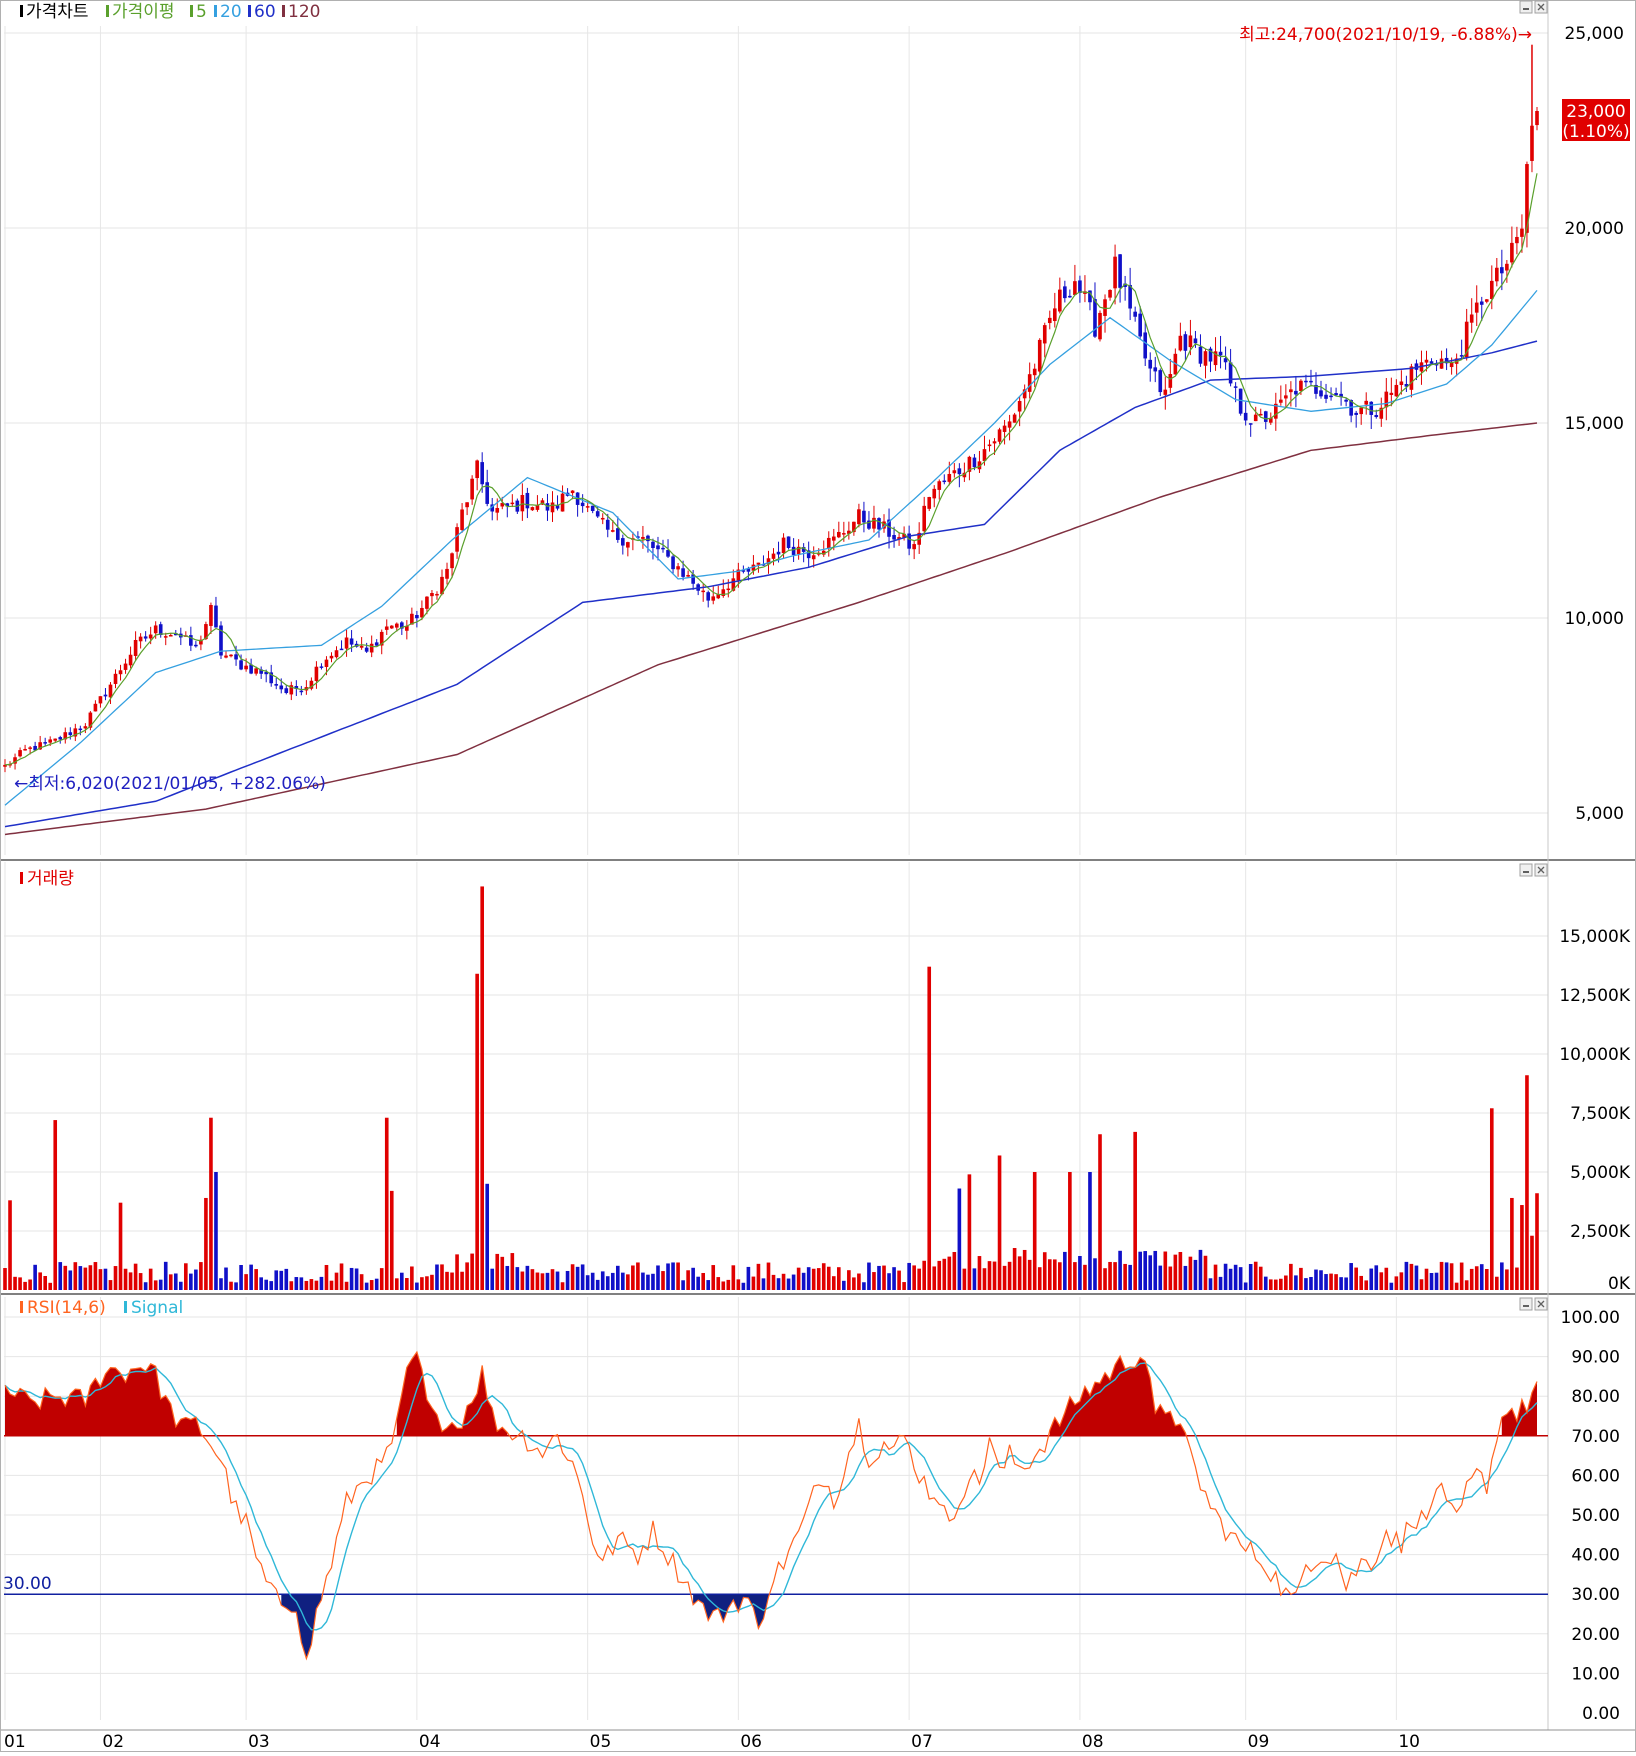  What do you see at coordinates (50, 879) in the screenshot?
I see `volume-legend: 거래량` at bounding box center [50, 879].